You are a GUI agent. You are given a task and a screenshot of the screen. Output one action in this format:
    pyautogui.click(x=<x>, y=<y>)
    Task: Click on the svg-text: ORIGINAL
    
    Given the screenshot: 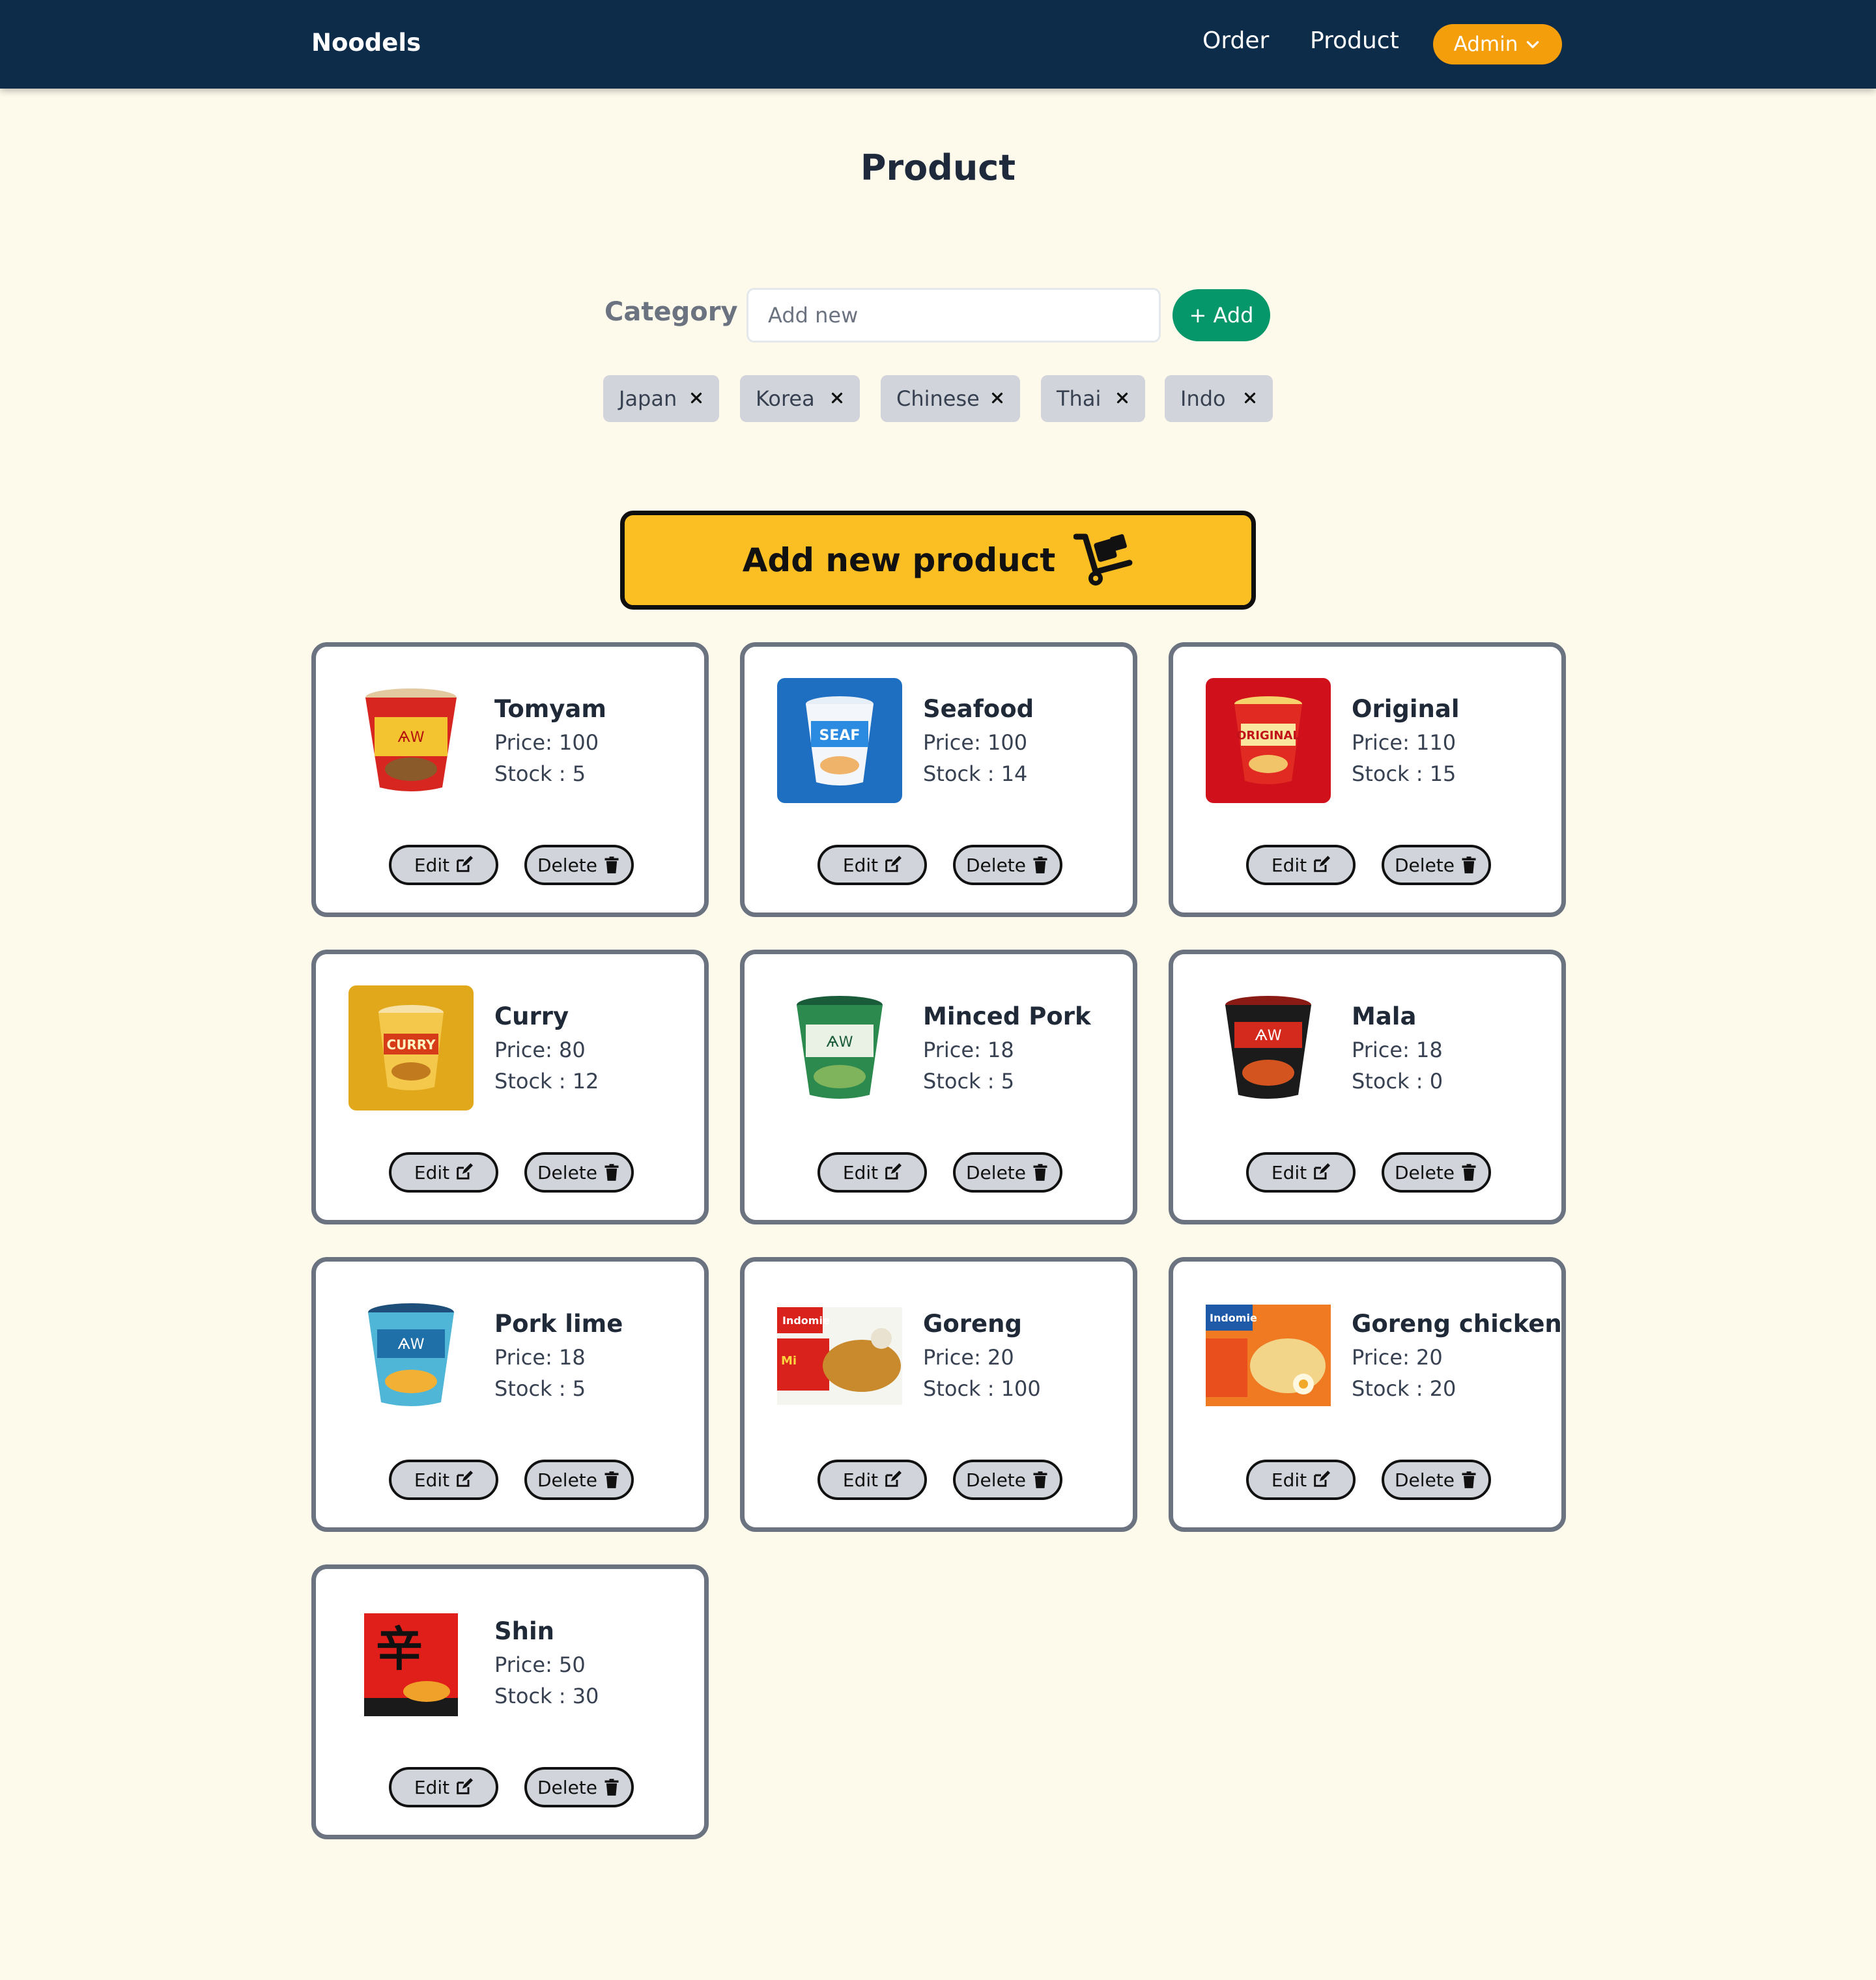 What is the action you would take?
    pyautogui.click(x=1268, y=735)
    